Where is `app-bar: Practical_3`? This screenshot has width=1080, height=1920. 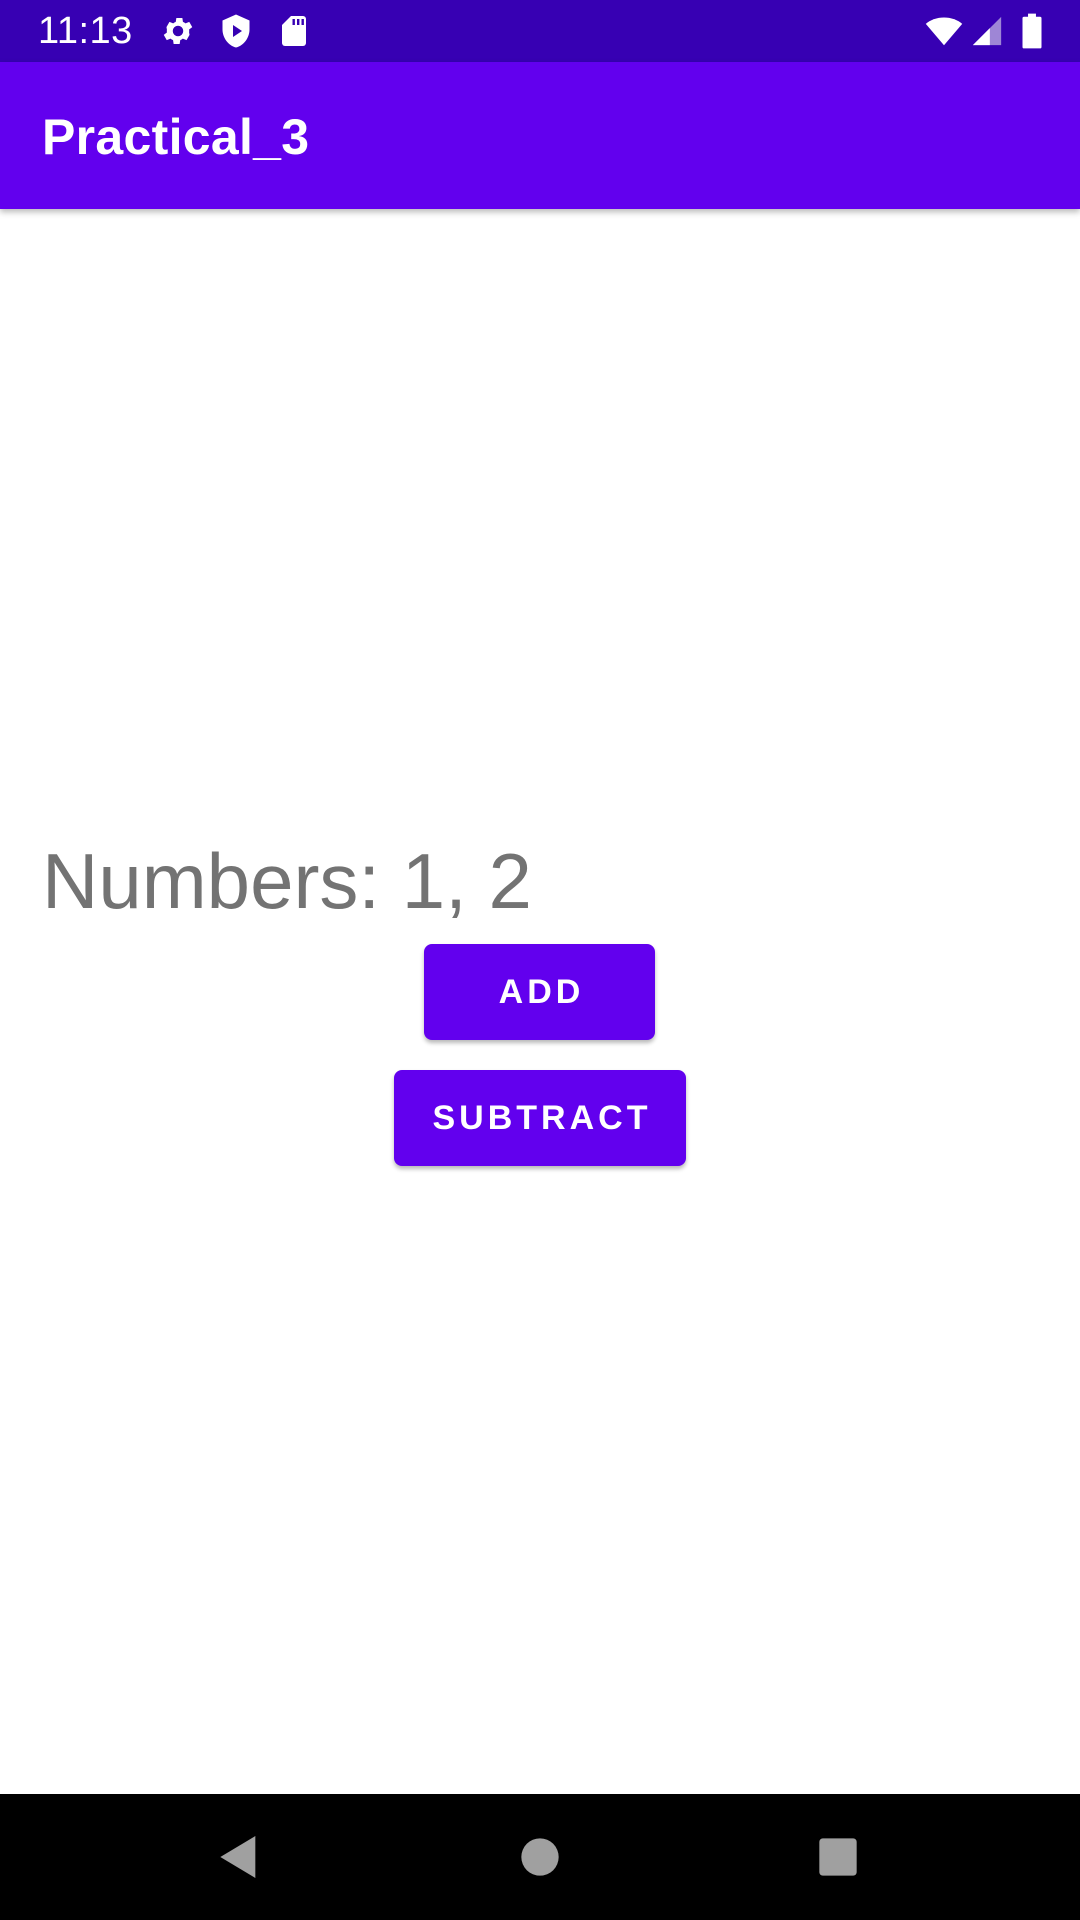
app-bar: Practical_3 is located at coordinates (540, 135).